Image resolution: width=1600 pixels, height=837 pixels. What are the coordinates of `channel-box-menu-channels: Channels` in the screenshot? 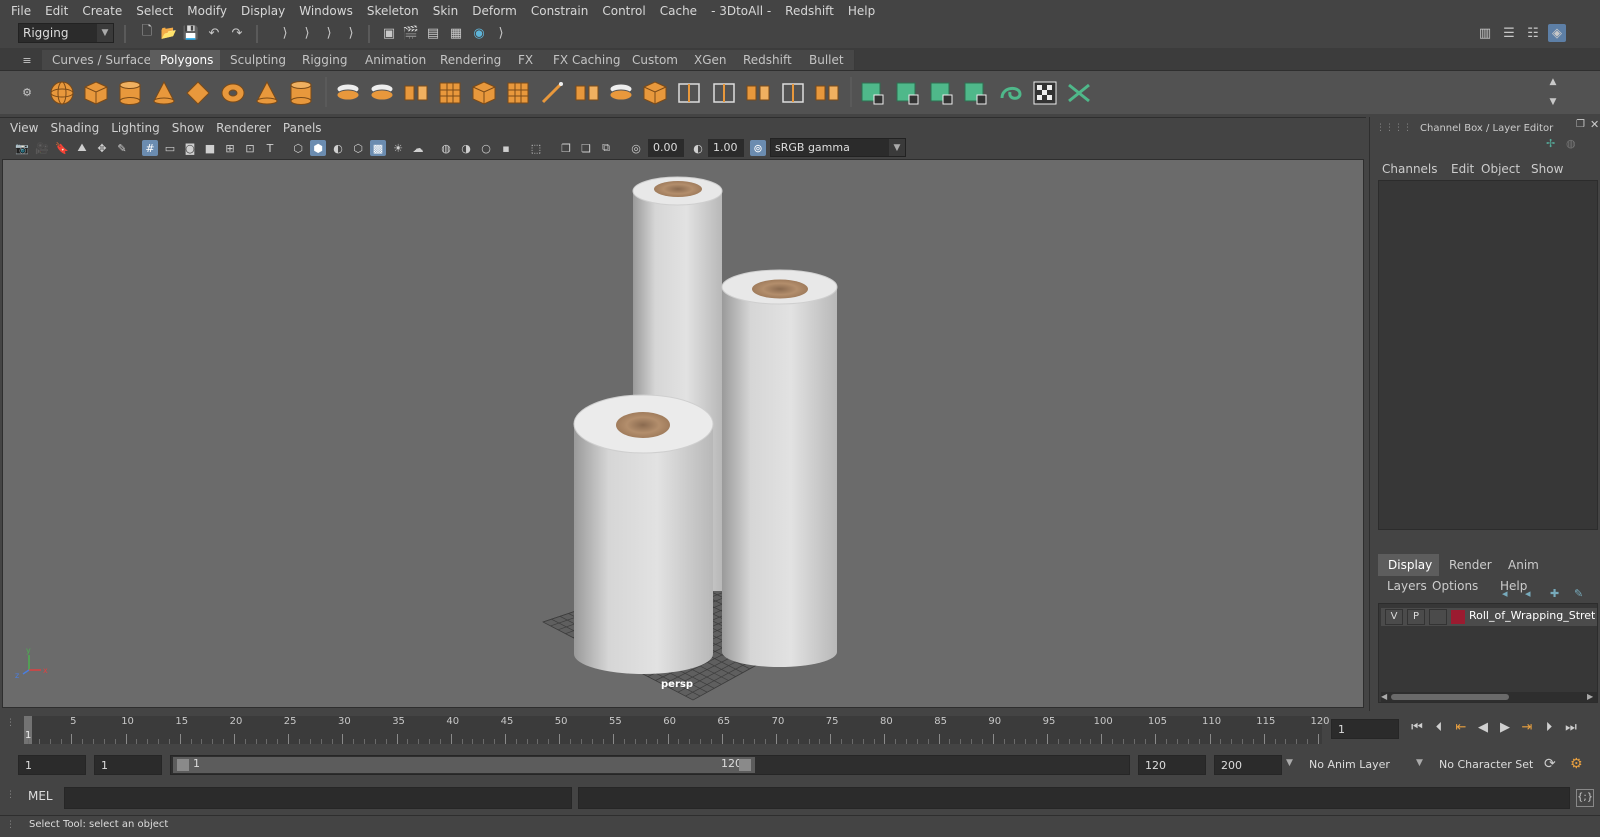 It's located at (1410, 169).